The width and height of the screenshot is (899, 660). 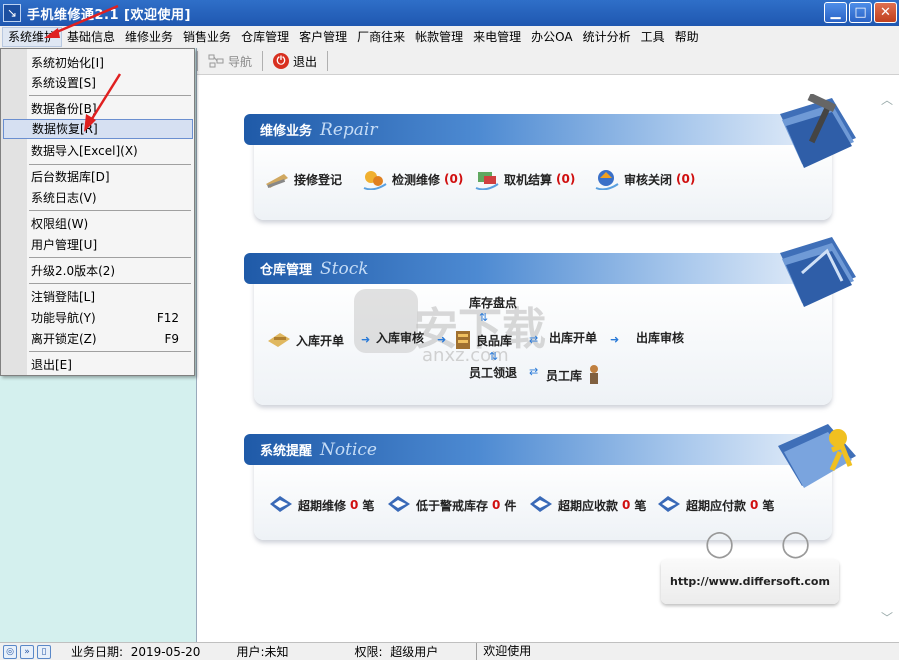 What do you see at coordinates (750, 581) in the screenshot?
I see `website-link: http://www.differsoft.com` at bounding box center [750, 581].